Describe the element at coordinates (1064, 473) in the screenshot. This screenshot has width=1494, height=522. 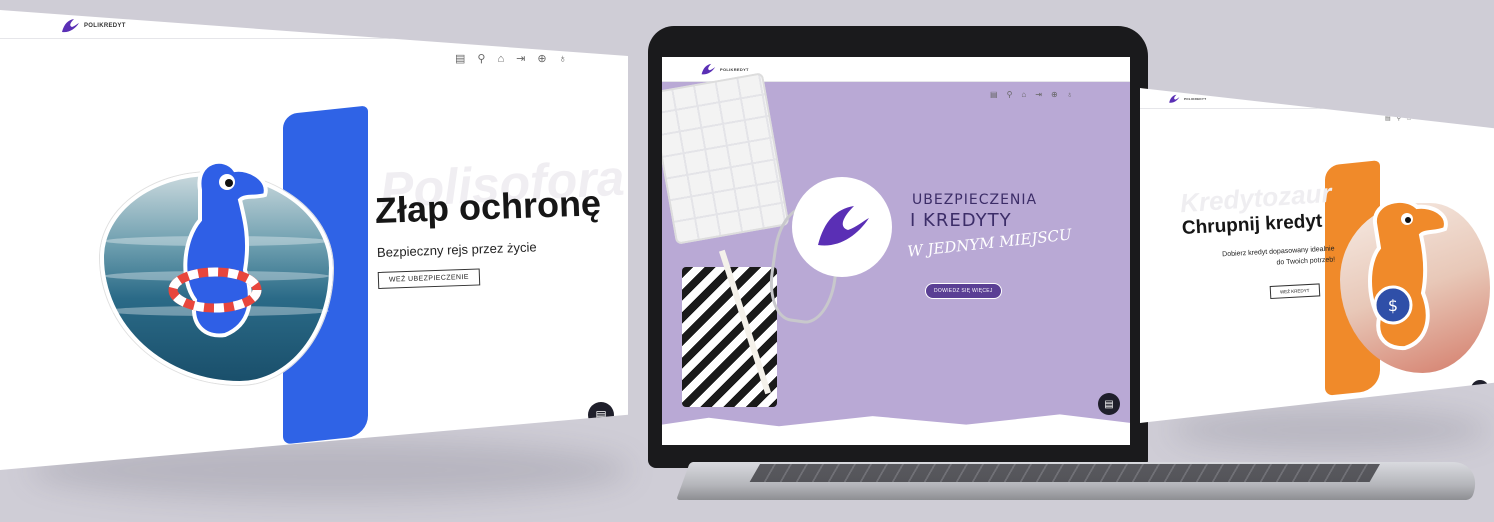
I see `laptop-keyboard` at that location.